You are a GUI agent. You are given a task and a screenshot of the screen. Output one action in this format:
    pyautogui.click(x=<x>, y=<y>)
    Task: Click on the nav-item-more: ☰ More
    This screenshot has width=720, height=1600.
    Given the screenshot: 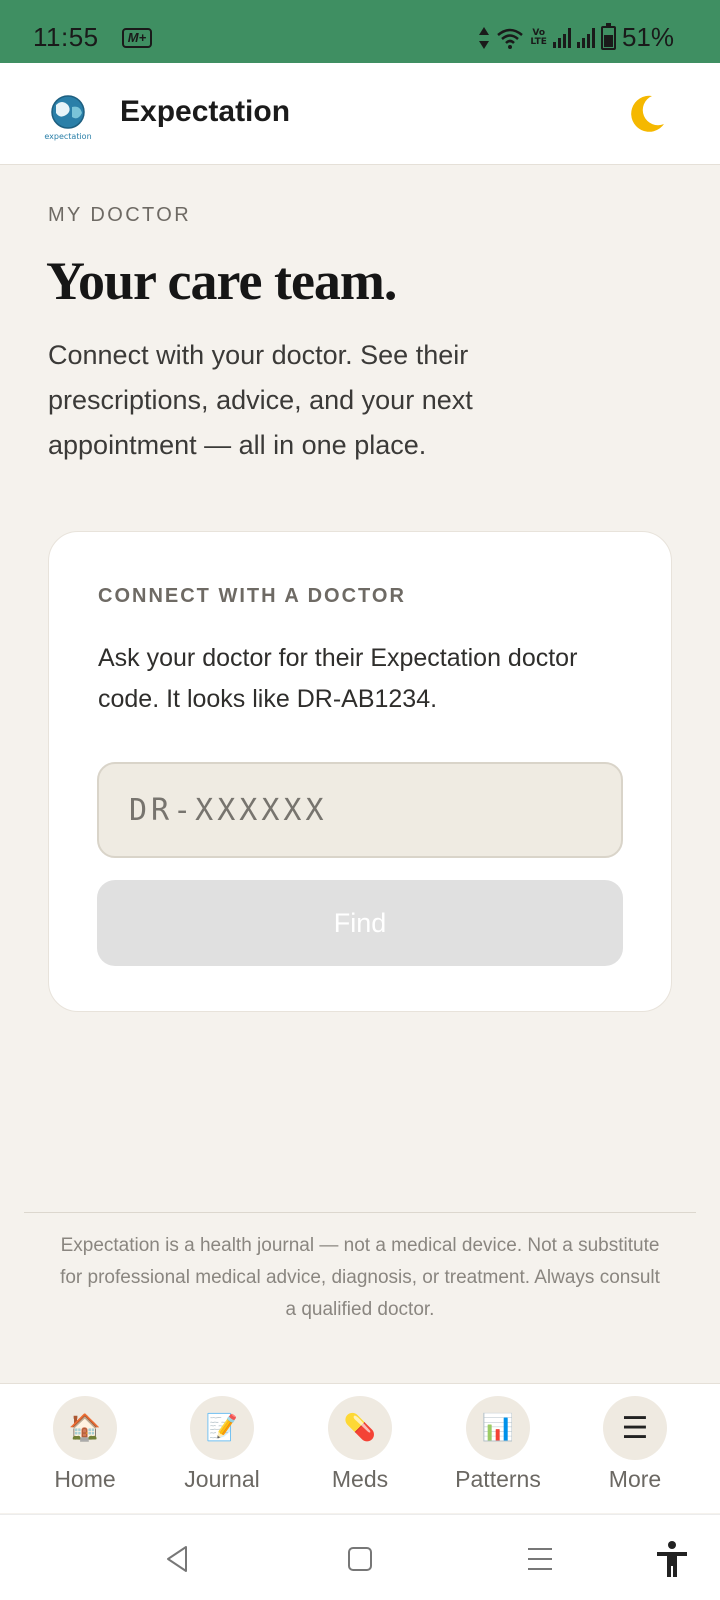 What is the action you would take?
    pyautogui.click(x=635, y=1451)
    